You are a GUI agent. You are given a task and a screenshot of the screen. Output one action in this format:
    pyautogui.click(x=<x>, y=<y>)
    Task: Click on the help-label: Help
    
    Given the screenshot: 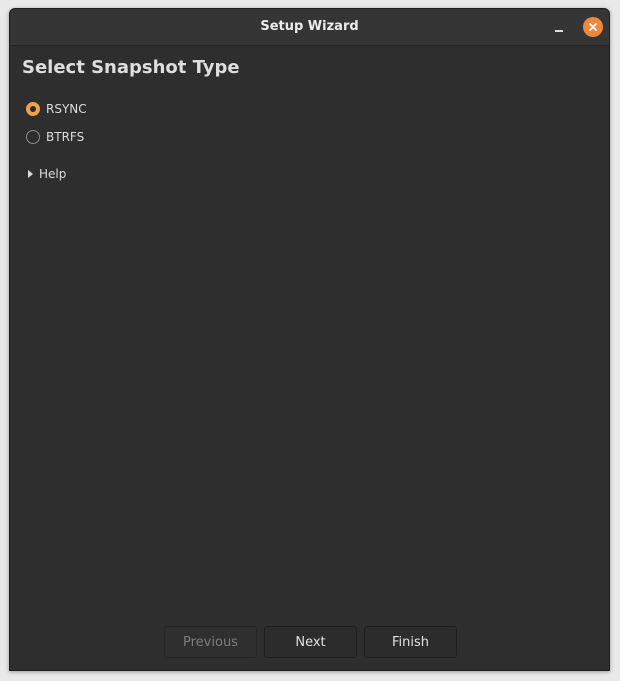 What is the action you would take?
    pyautogui.click(x=53, y=174)
    